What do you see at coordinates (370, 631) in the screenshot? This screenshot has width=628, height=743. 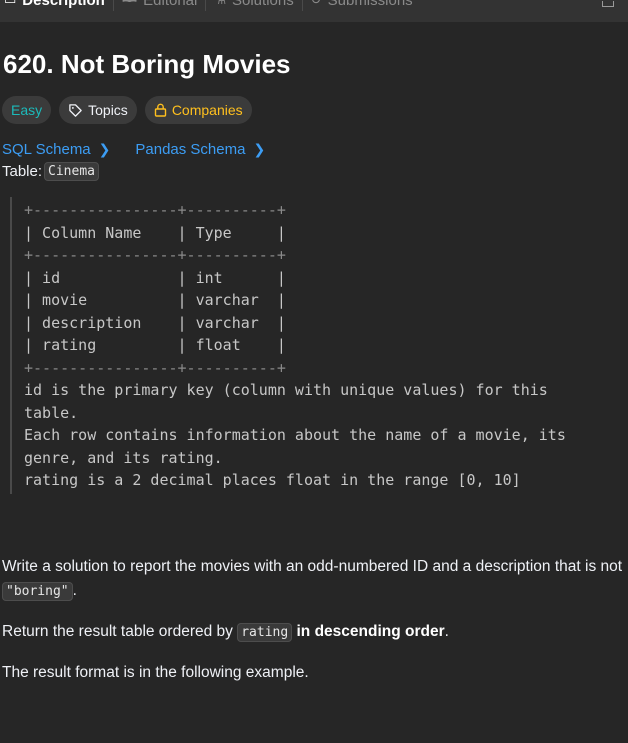 I see `order-bold-text: in descending order` at bounding box center [370, 631].